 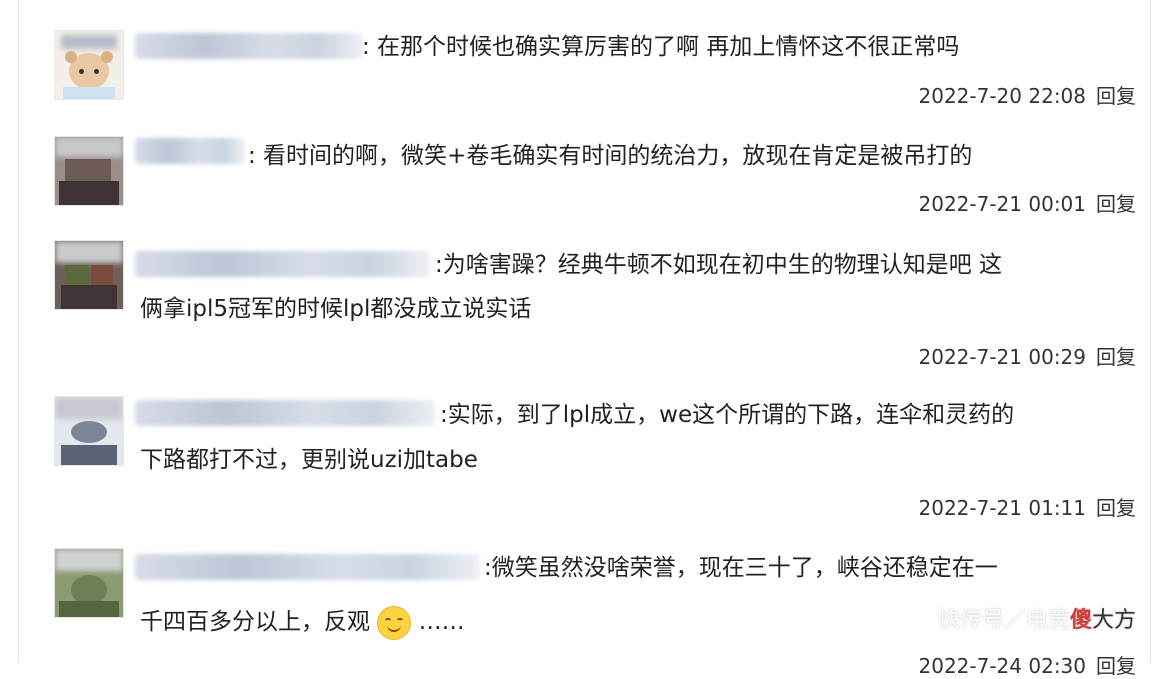 What do you see at coordinates (1002, 204) in the screenshot?
I see `comment-date: 2022-7-21 00:01` at bounding box center [1002, 204].